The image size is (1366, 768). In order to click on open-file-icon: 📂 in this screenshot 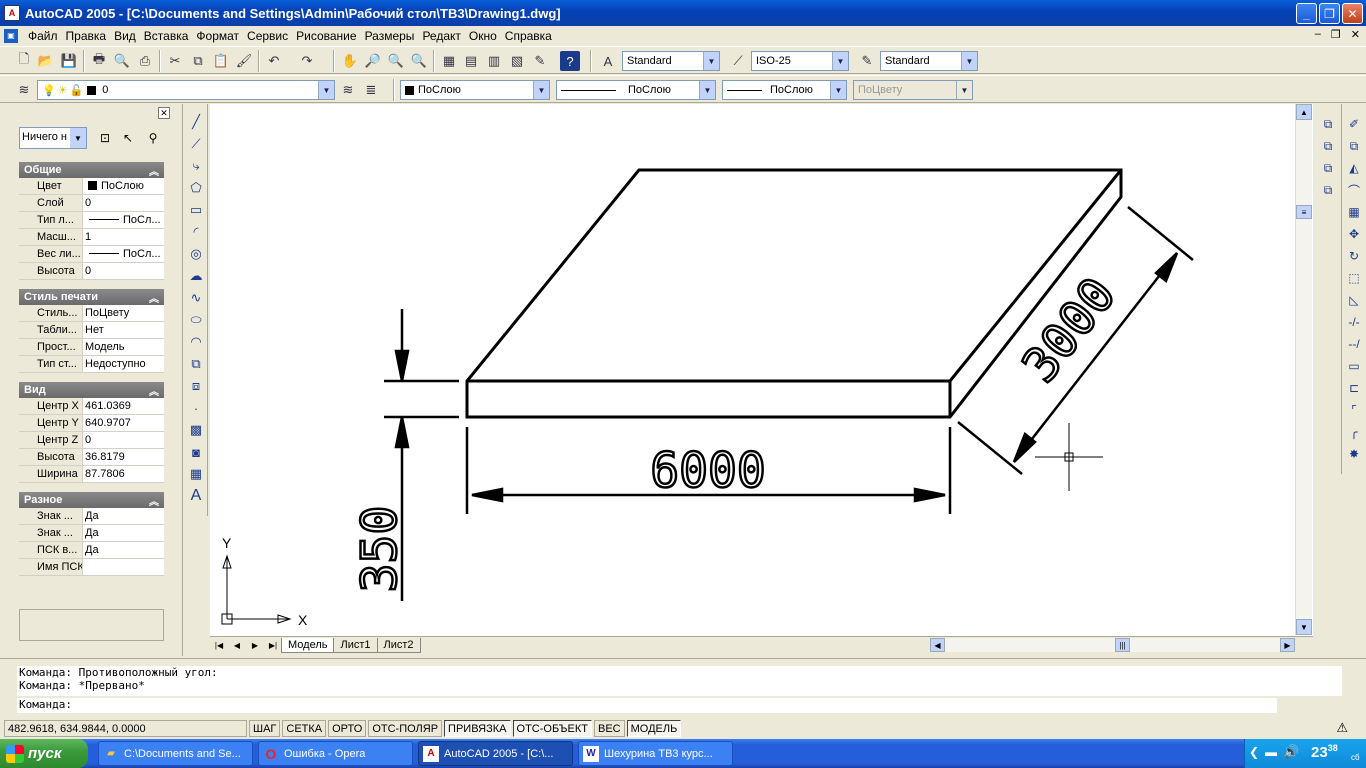, I will do `click(46, 61)`.